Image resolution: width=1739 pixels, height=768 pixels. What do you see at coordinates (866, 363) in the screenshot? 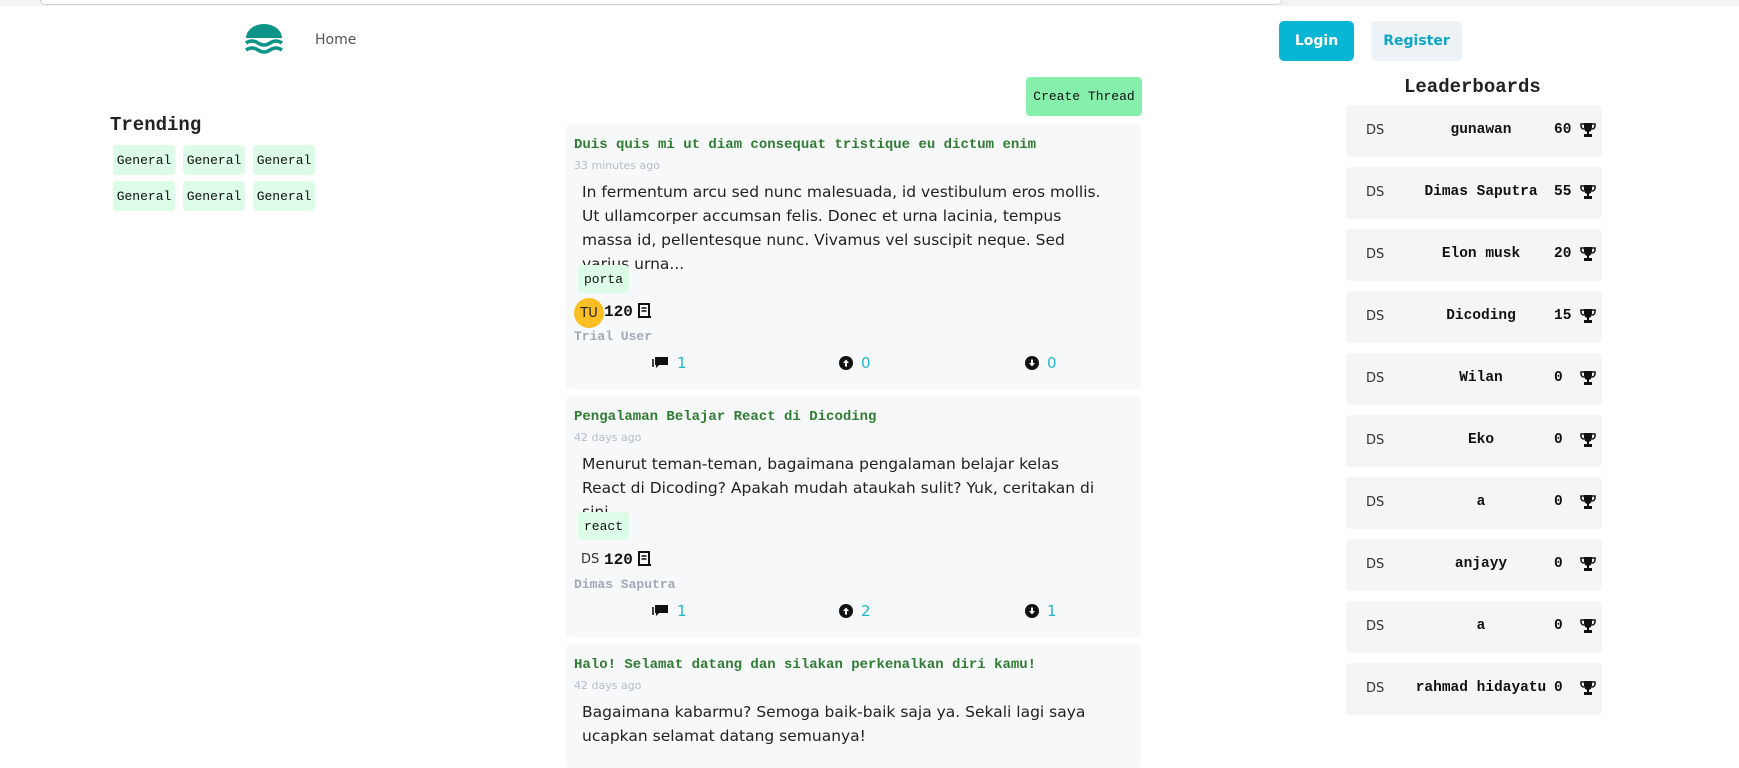
I see `upvote-count: 0` at bounding box center [866, 363].